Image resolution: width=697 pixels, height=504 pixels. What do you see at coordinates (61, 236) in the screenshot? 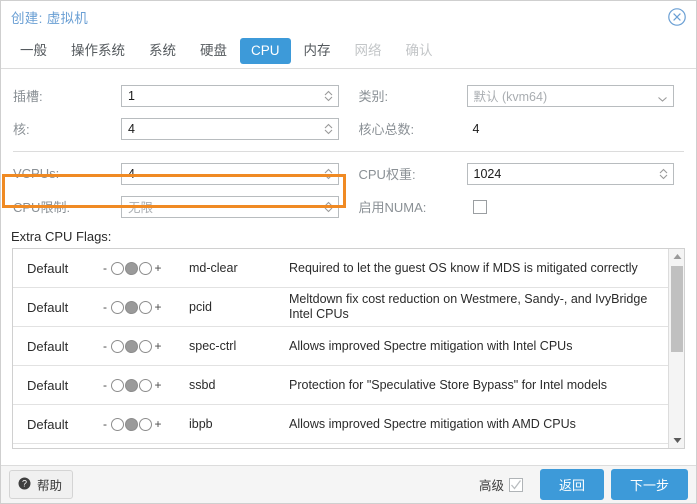
I see `extra-cpu-flags-label: Extra CPU Flags:` at bounding box center [61, 236].